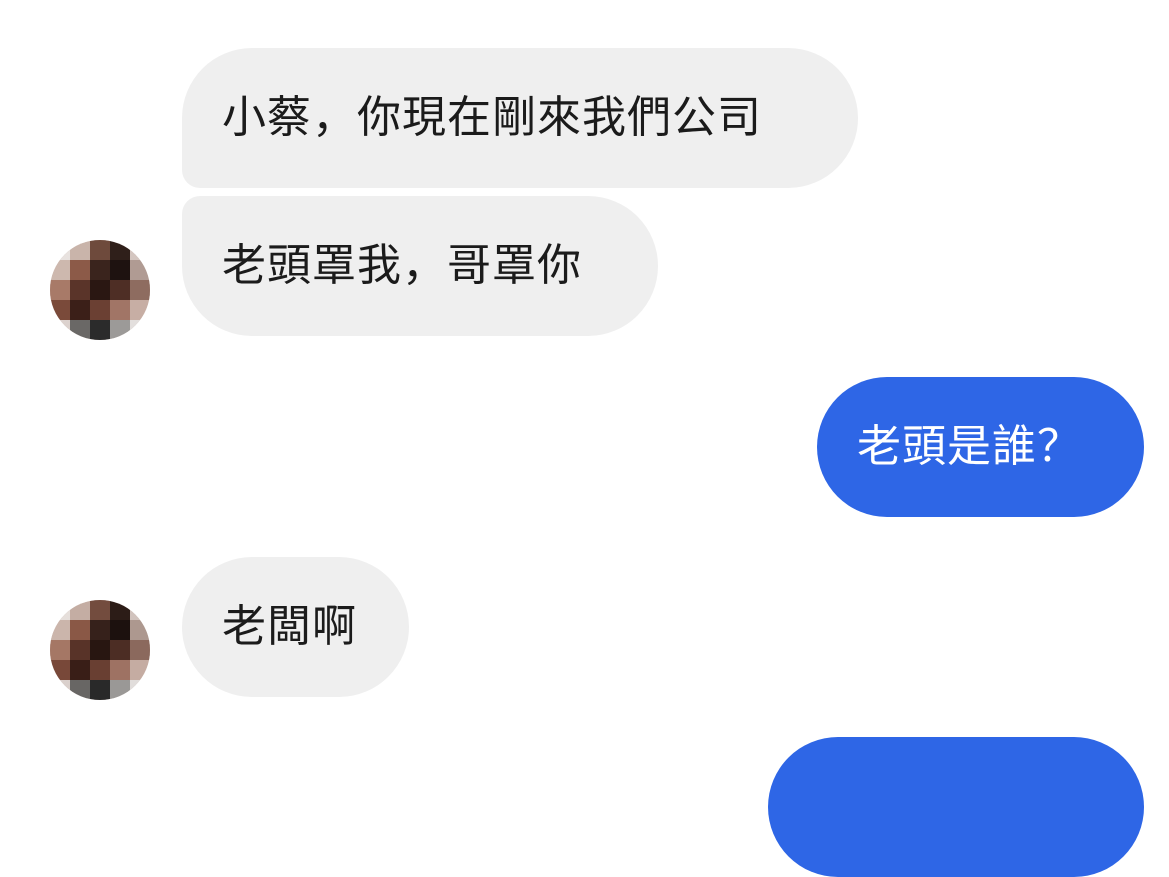 Image resolution: width=1169 pixels, height=877 pixels. What do you see at coordinates (492, 117) in the screenshot?
I see `message-text: 小蔡，你現在剛來我們公司` at bounding box center [492, 117].